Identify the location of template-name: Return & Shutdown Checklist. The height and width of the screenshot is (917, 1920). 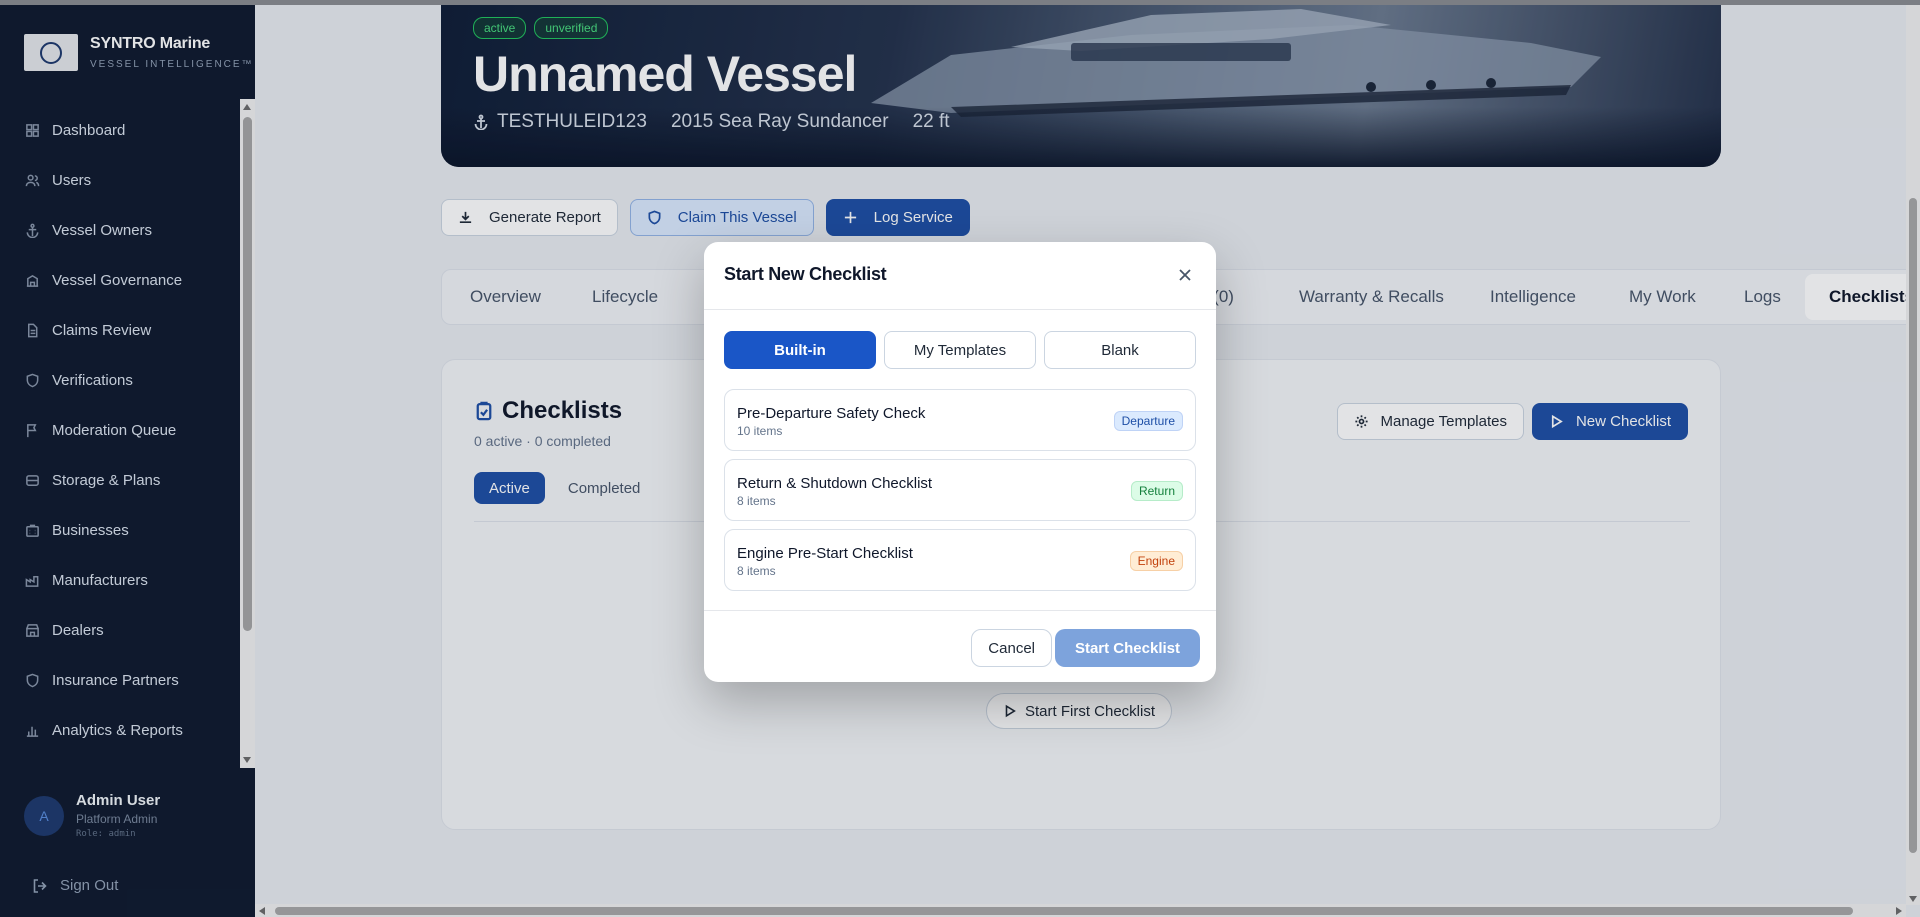
(835, 483).